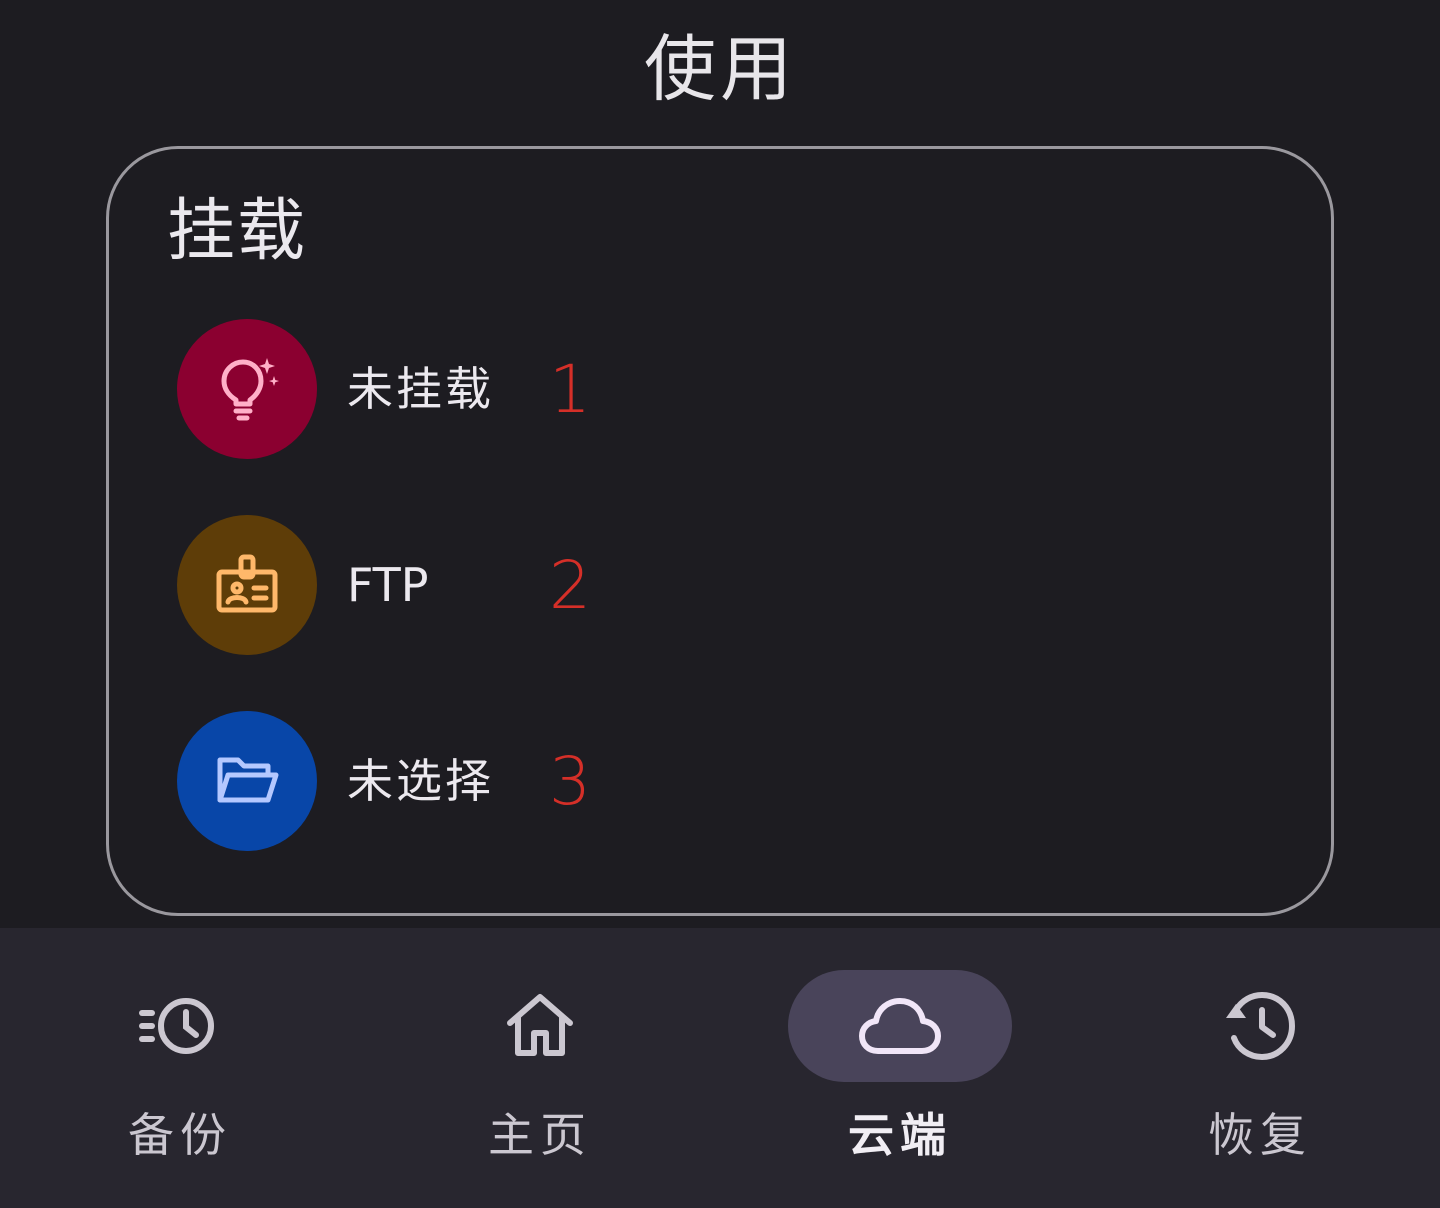  I want to click on nav-item-cloud: 云端, so click(900, 1068).